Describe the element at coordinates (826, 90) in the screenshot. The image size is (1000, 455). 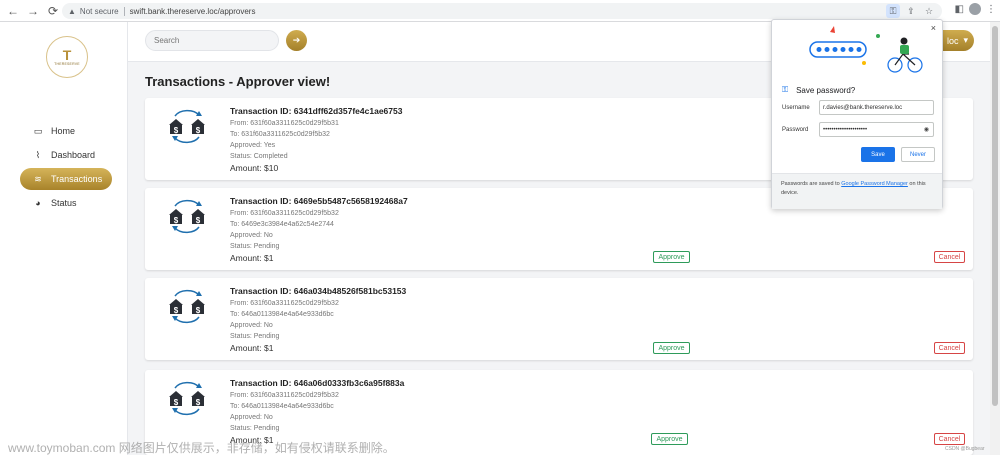
I see `dialog-title: Save password?` at that location.